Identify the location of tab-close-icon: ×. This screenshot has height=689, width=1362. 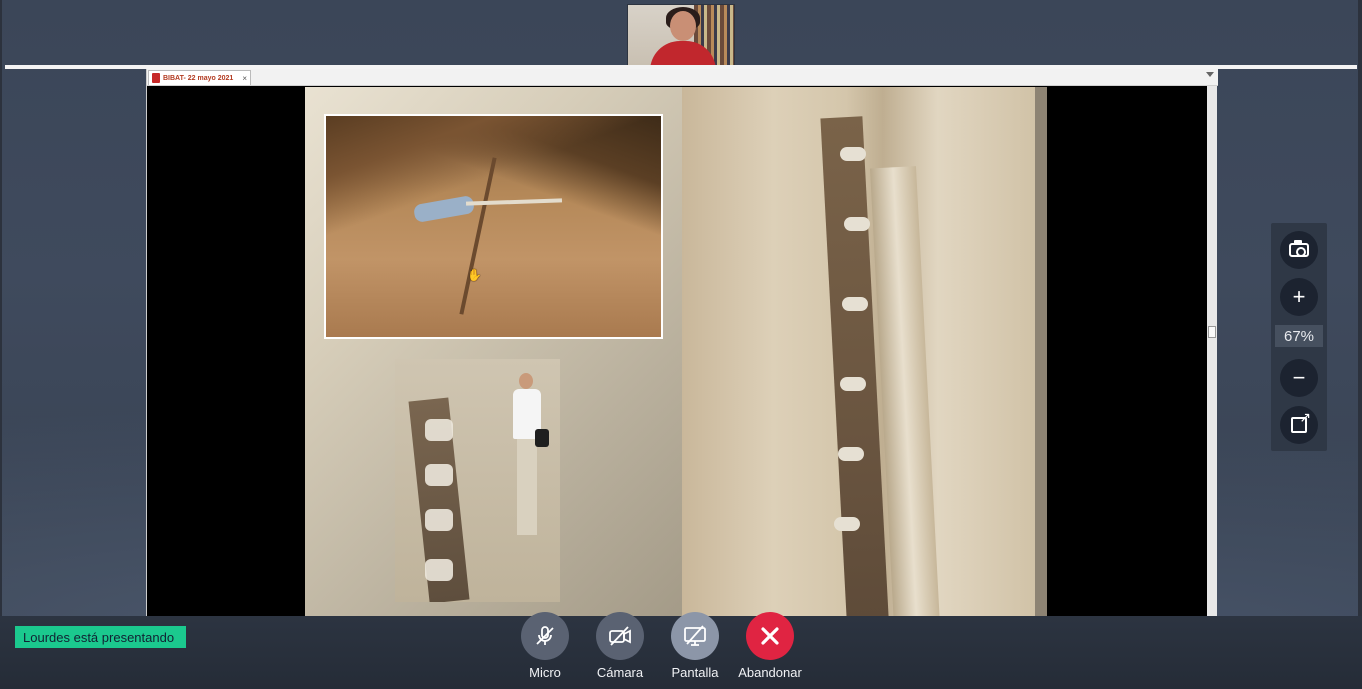
(244, 78).